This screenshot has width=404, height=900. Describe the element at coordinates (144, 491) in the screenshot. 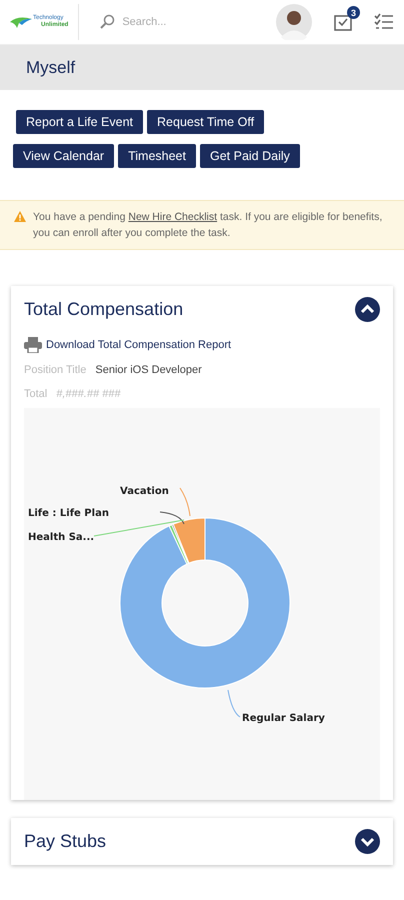

I see `slice-label: Vacation` at that location.